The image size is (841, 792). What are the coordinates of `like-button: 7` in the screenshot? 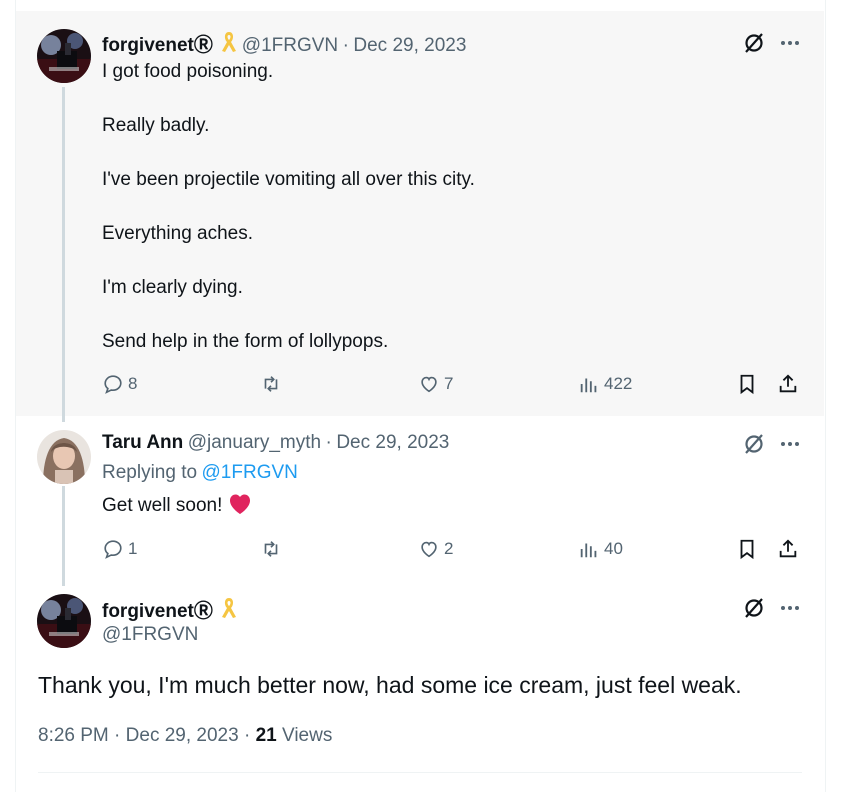 It's located at (435, 384).